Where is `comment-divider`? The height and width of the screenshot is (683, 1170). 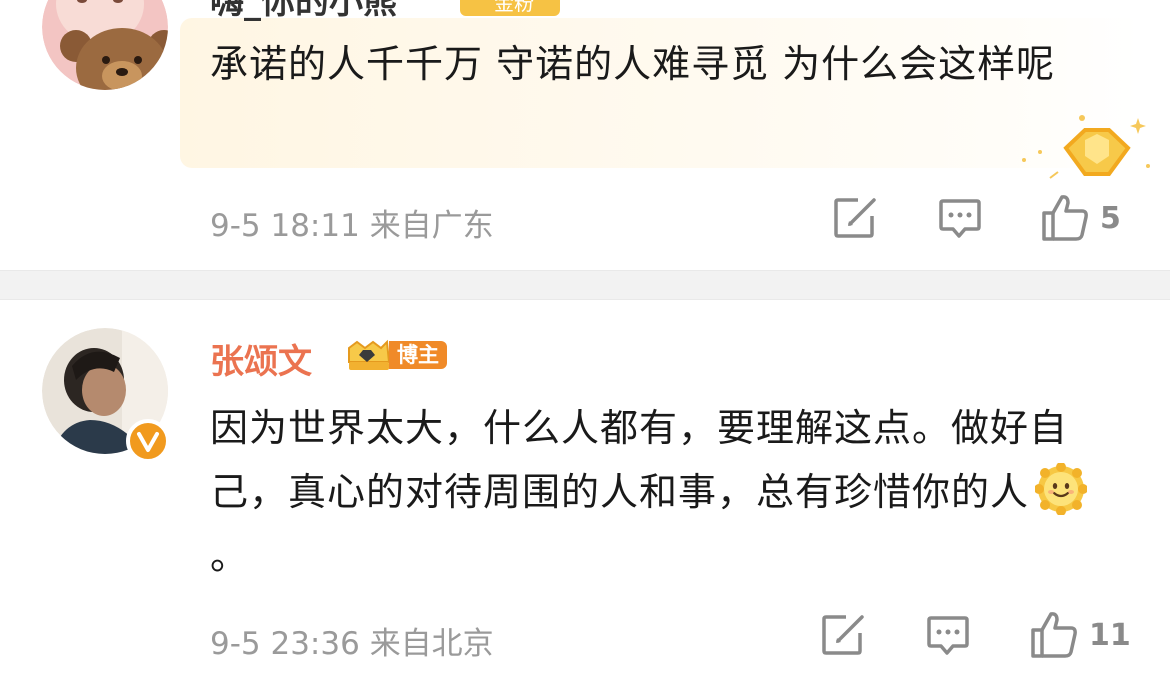
comment-divider is located at coordinates (585, 285).